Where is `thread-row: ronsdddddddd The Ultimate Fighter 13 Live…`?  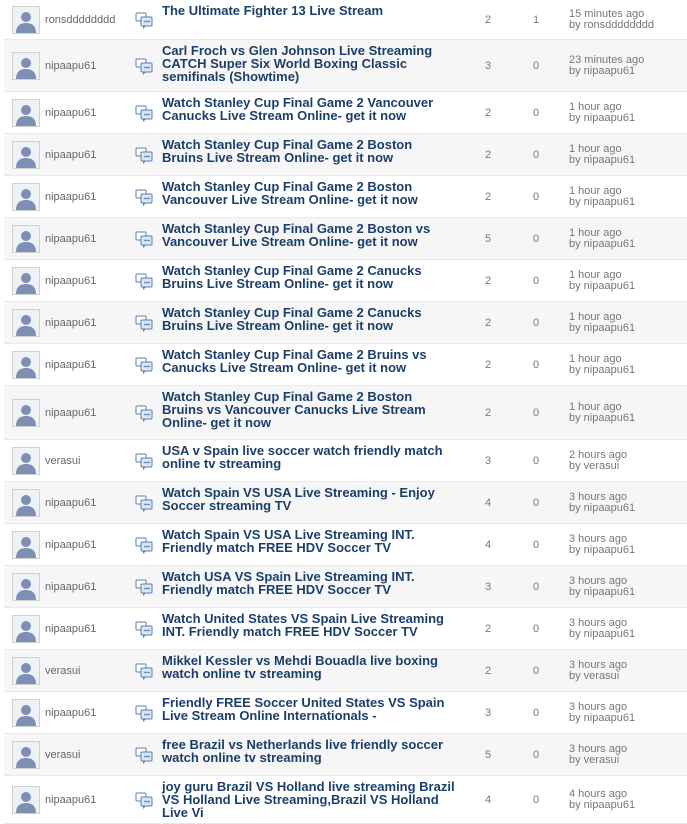 thread-row: ronsdddddddd The Ultimate Fighter 13 Live… is located at coordinates (345, 20).